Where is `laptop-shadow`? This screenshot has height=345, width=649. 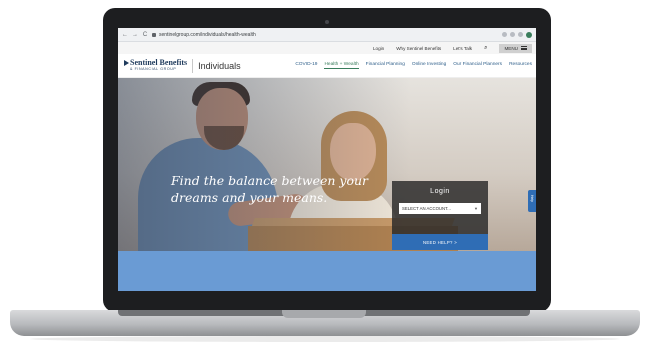 laptop-shadow is located at coordinates (325, 339).